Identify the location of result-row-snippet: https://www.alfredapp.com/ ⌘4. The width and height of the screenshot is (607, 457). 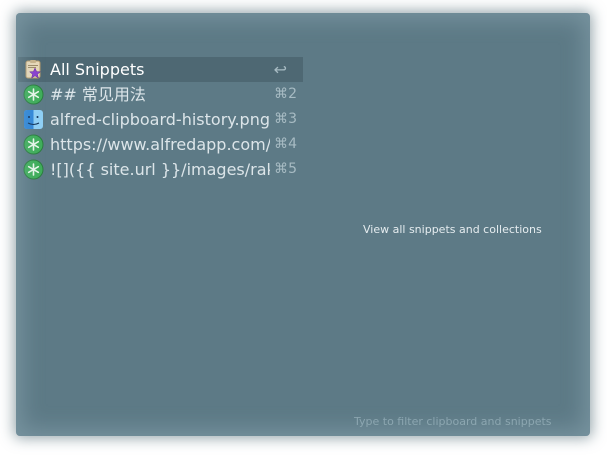
(160, 144).